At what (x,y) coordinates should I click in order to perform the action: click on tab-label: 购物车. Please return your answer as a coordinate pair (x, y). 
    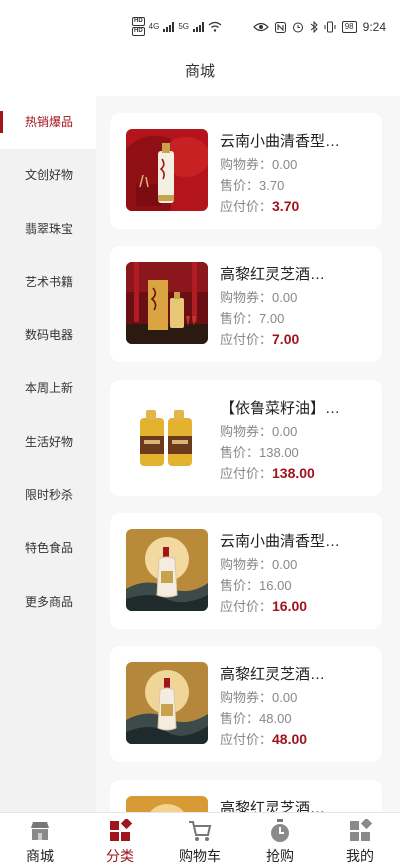
    Looking at the image, I should click on (200, 856).